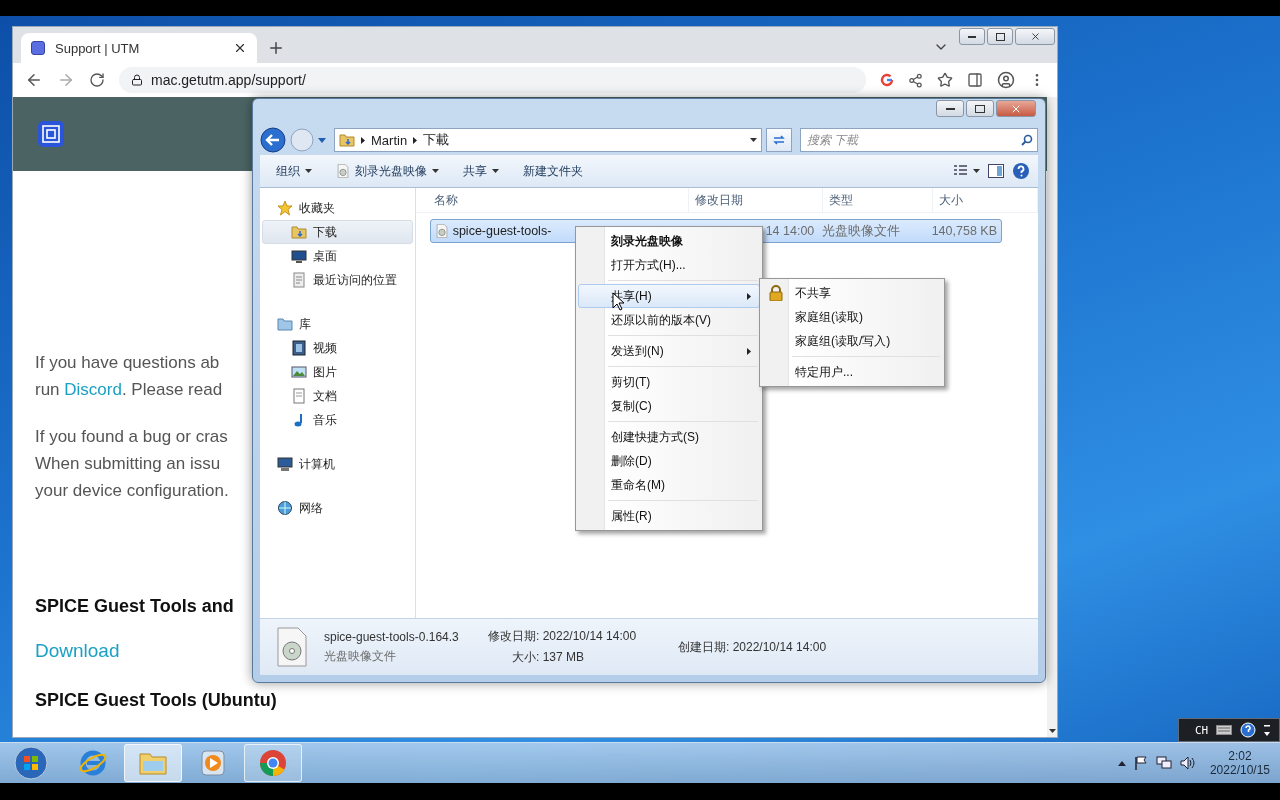 The width and height of the screenshot is (1280, 800). Describe the element at coordinates (337, 256) in the screenshot. I see `nav-pane-item: 桌面` at that location.